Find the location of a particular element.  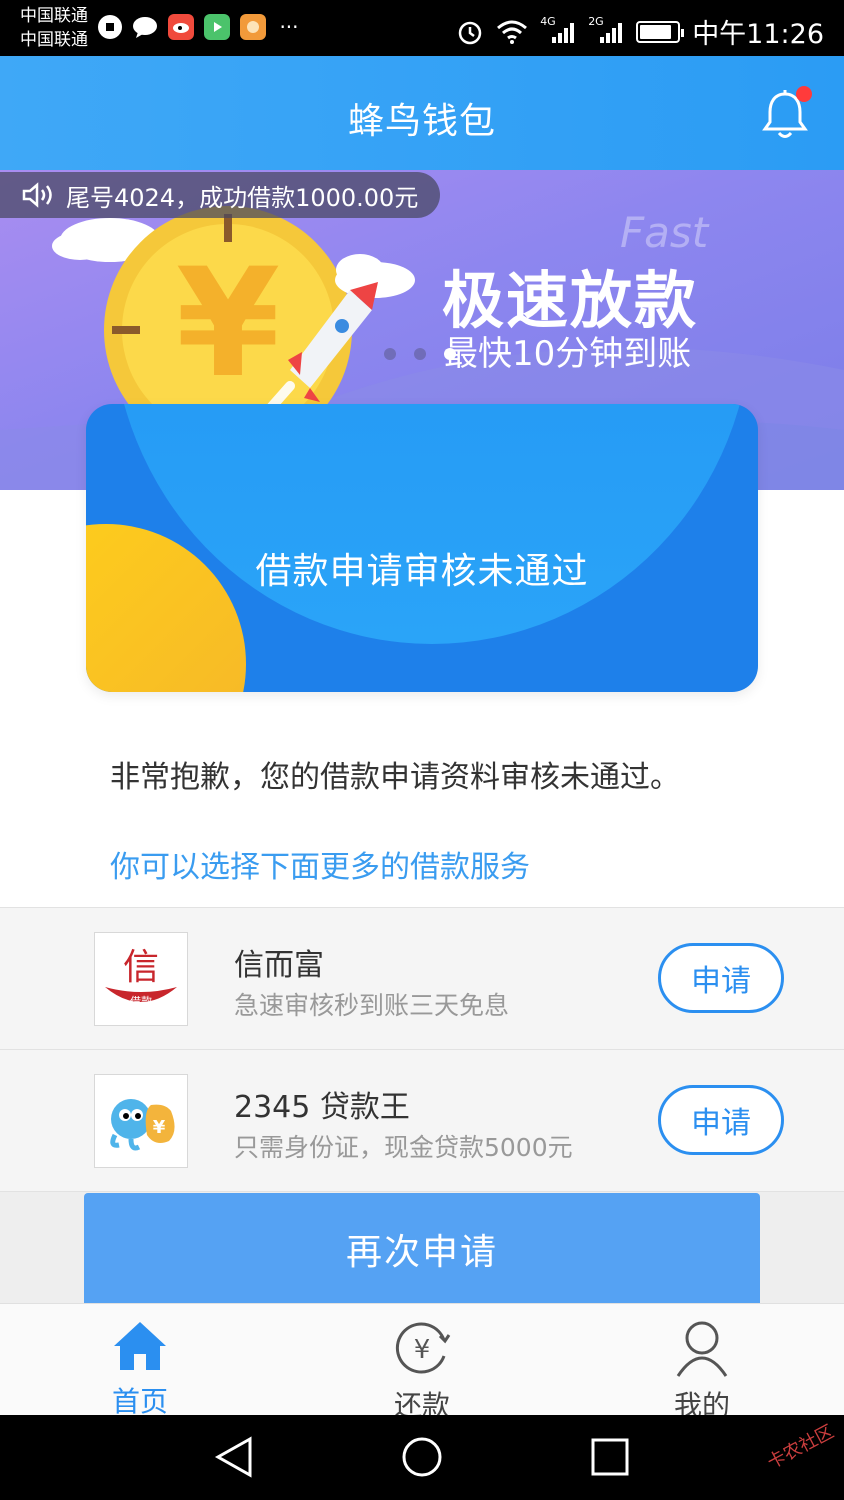

tab-home: 首页 is located at coordinates (140, 1369).